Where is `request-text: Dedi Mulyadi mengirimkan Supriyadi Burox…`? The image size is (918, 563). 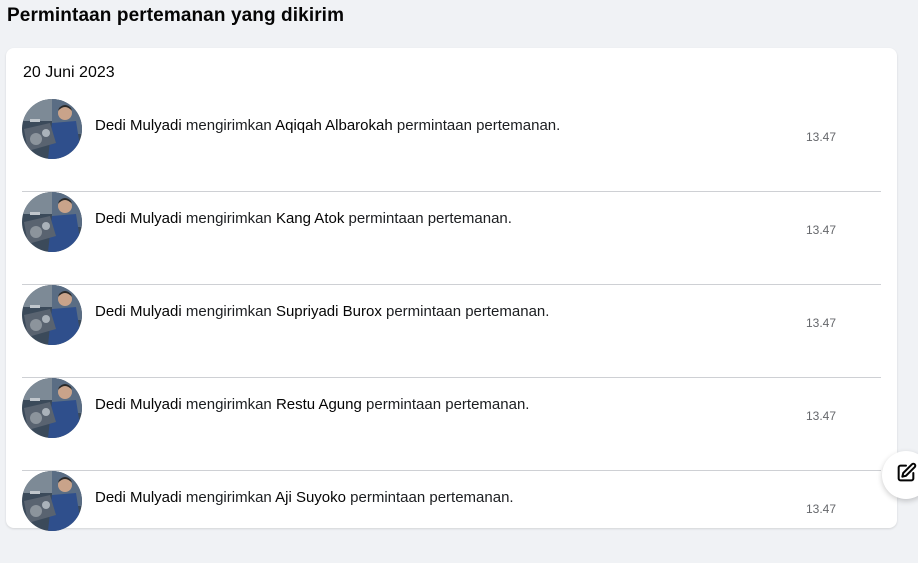 request-text: Dedi Mulyadi mengirimkan Supriyadi Burox… is located at coordinates (415, 311).